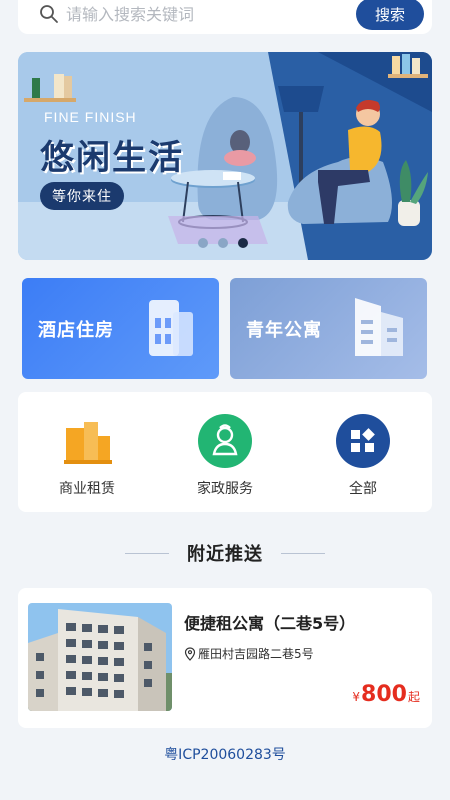 The width and height of the screenshot is (450, 800). I want to click on apartment-building-icon, so click(379, 327).